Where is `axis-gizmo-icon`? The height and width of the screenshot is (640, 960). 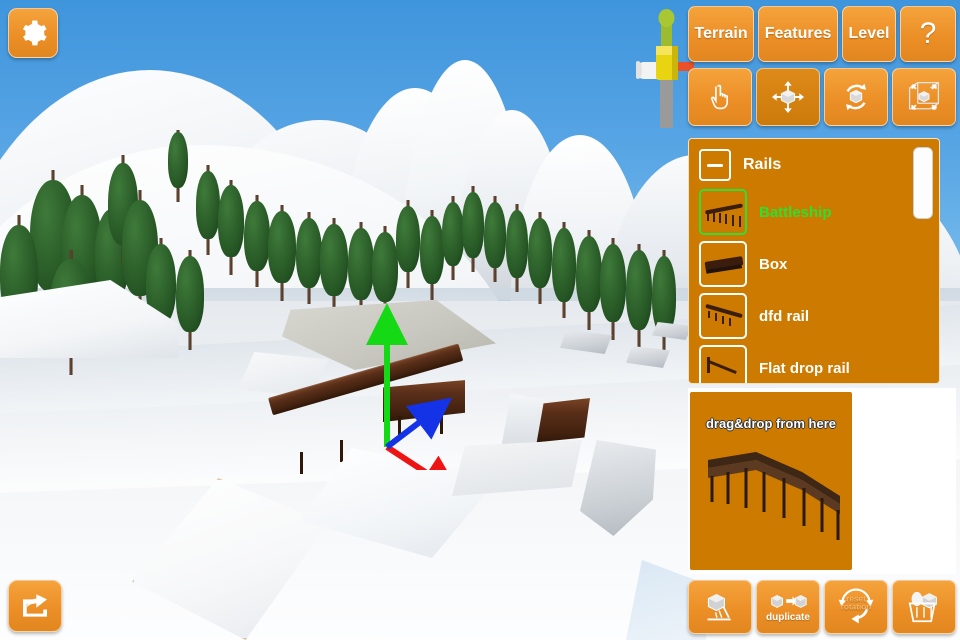 axis-gizmo-icon is located at coordinates (665, 68).